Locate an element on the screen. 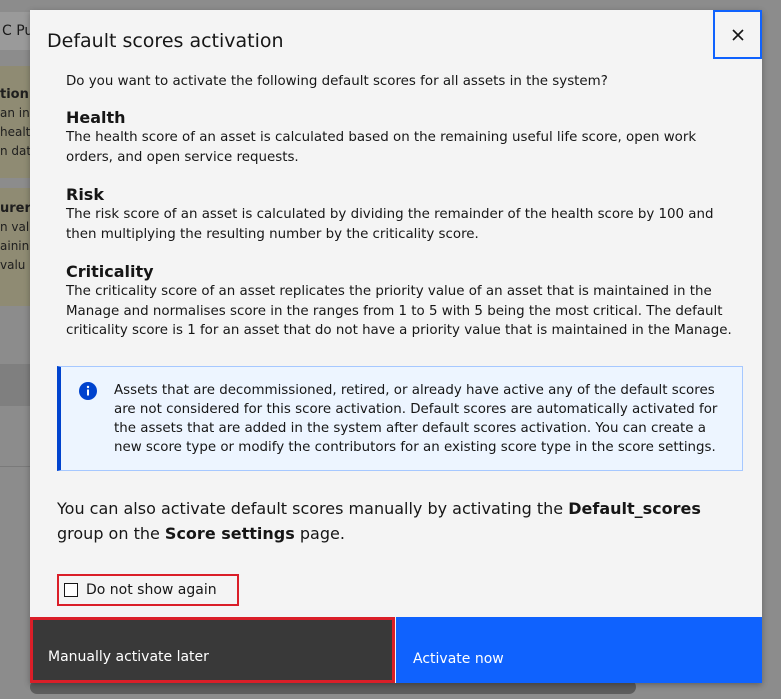 This screenshot has height=699, width=781. checkbox-box is located at coordinates (71, 590).